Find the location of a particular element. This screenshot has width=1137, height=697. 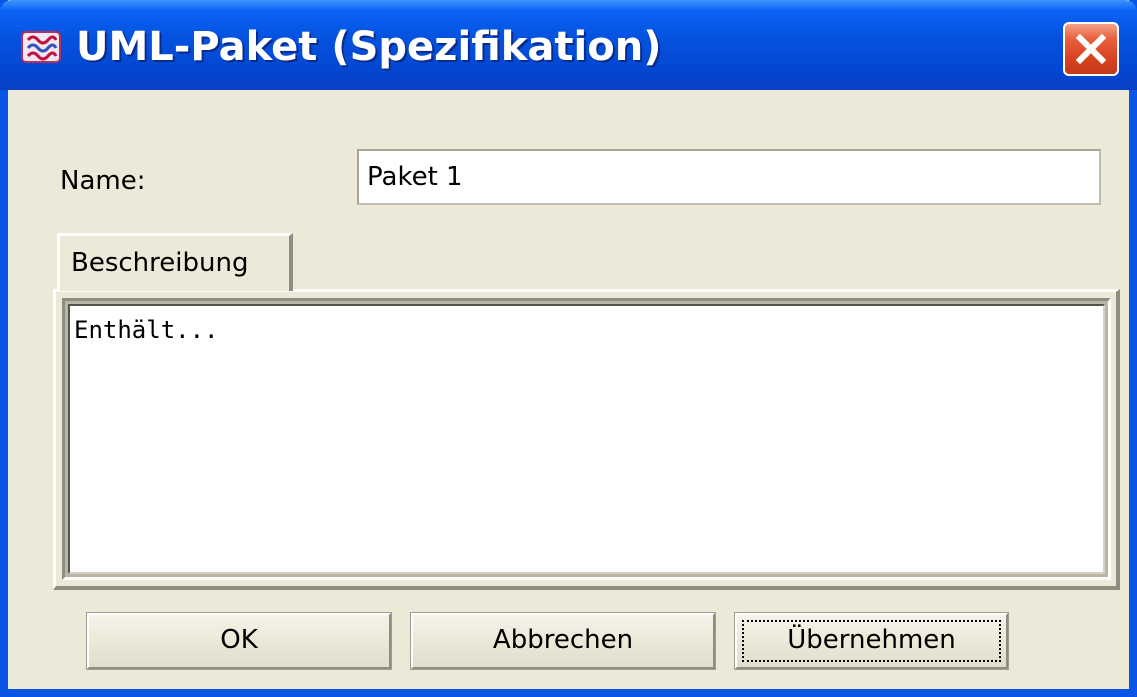

close-x-icon is located at coordinates (1091, 49).